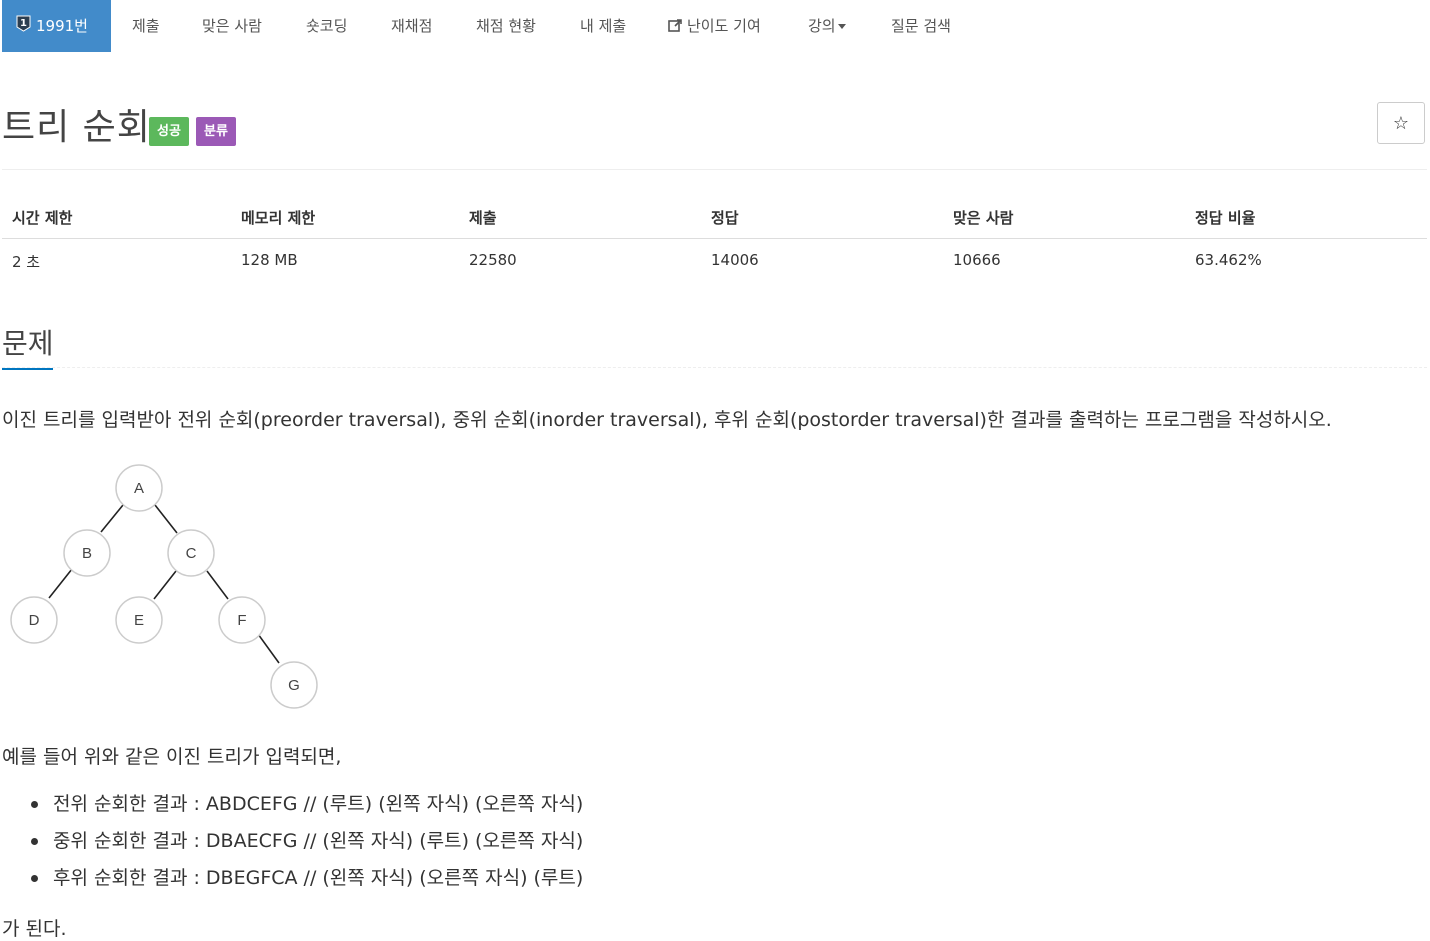 The height and width of the screenshot is (941, 1430). What do you see at coordinates (493, 260) in the screenshot?
I see `value-submissions: 22580` at bounding box center [493, 260].